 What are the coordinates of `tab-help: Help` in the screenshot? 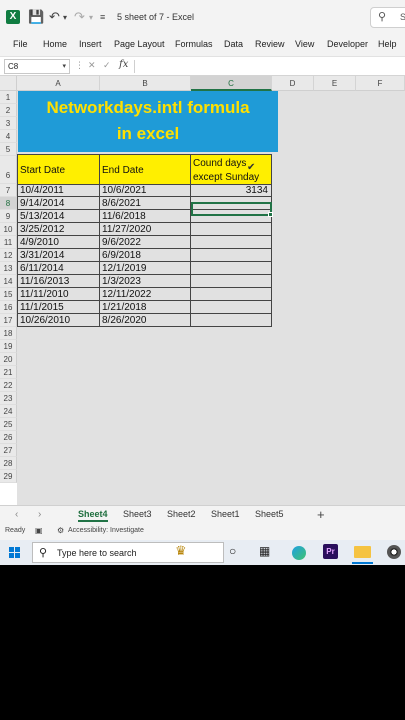 It's located at (387, 44).